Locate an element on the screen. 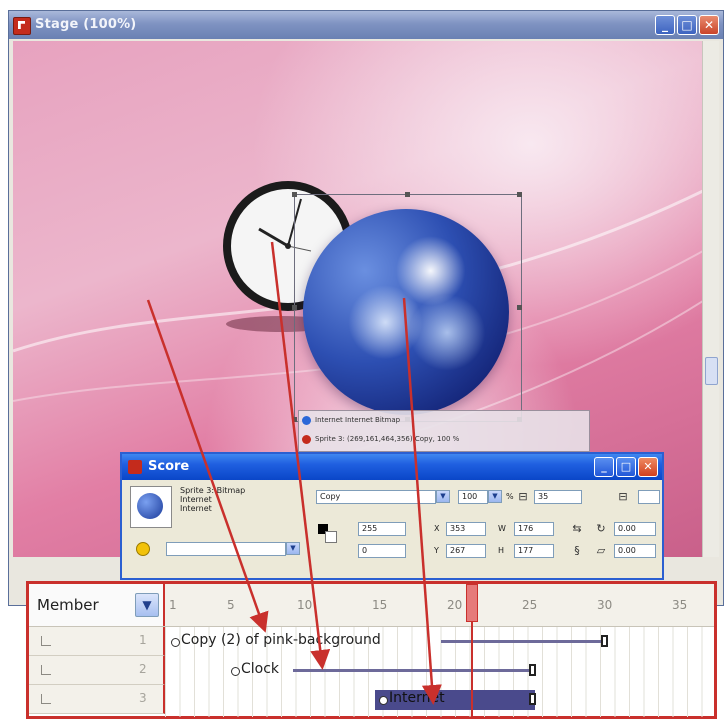 The image size is (727, 724). channel-row: 2 is located at coordinates (97, 670).